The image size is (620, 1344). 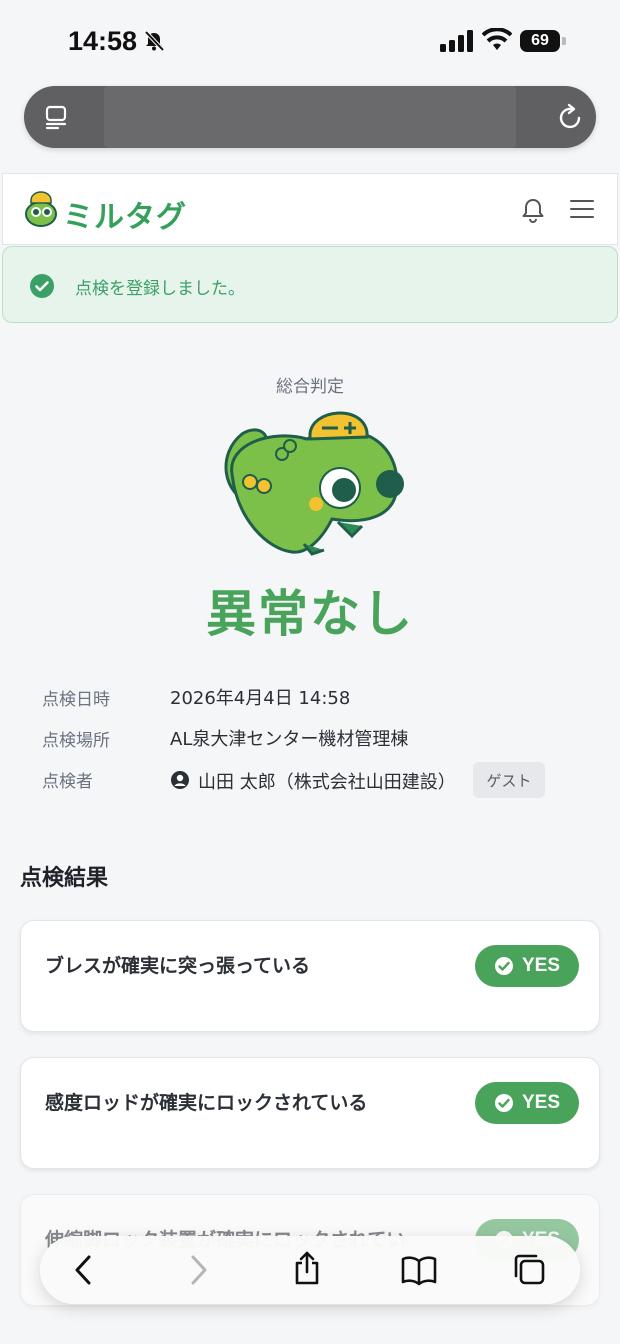 I want to click on url-redacted, so click(x=310, y=117).